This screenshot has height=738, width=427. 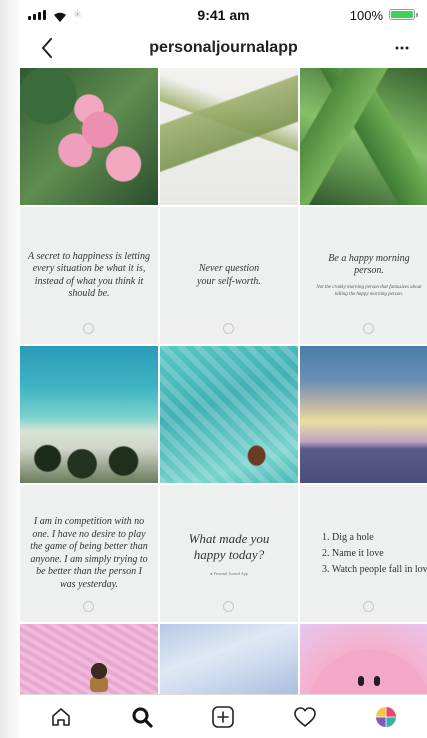 I want to click on ocean-legs-photo, so click(x=229, y=414).